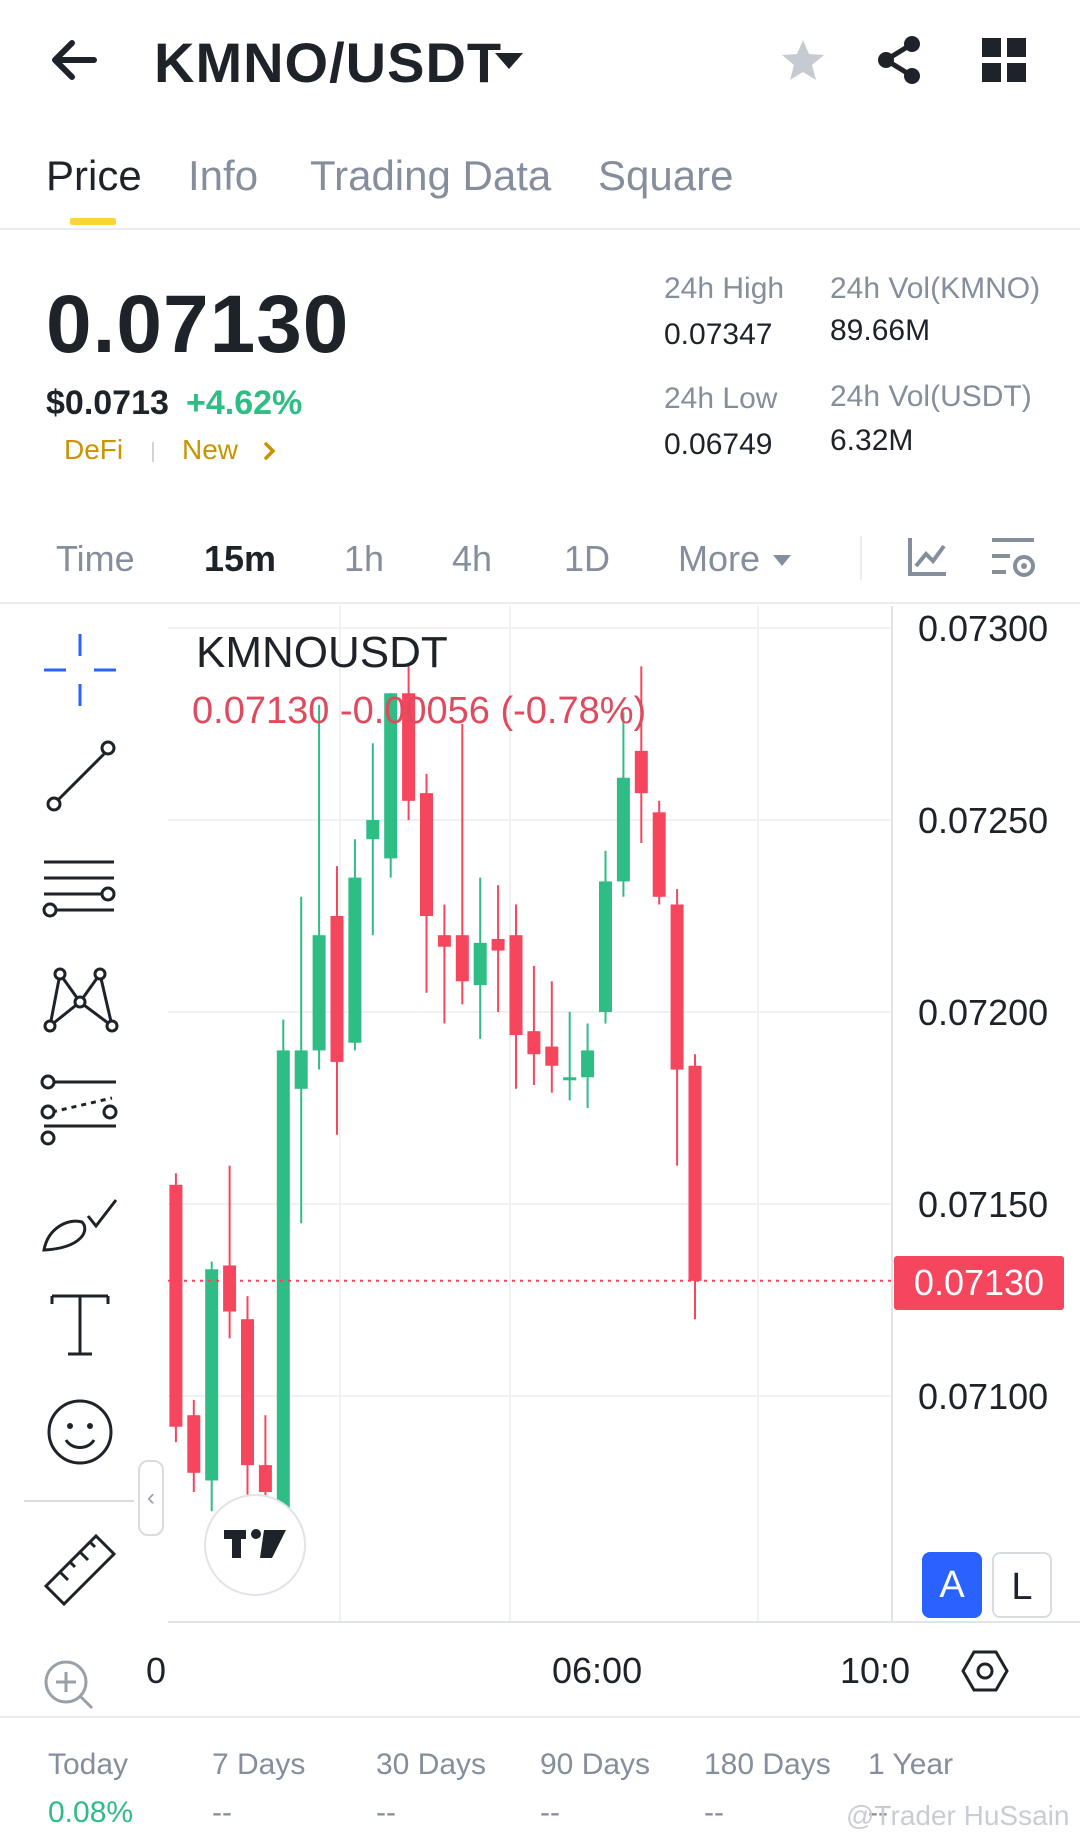 Image resolution: width=1080 pixels, height=1838 pixels. What do you see at coordinates (718, 334) in the screenshot?
I see `stat-24h-high-value: 0.07347` at bounding box center [718, 334].